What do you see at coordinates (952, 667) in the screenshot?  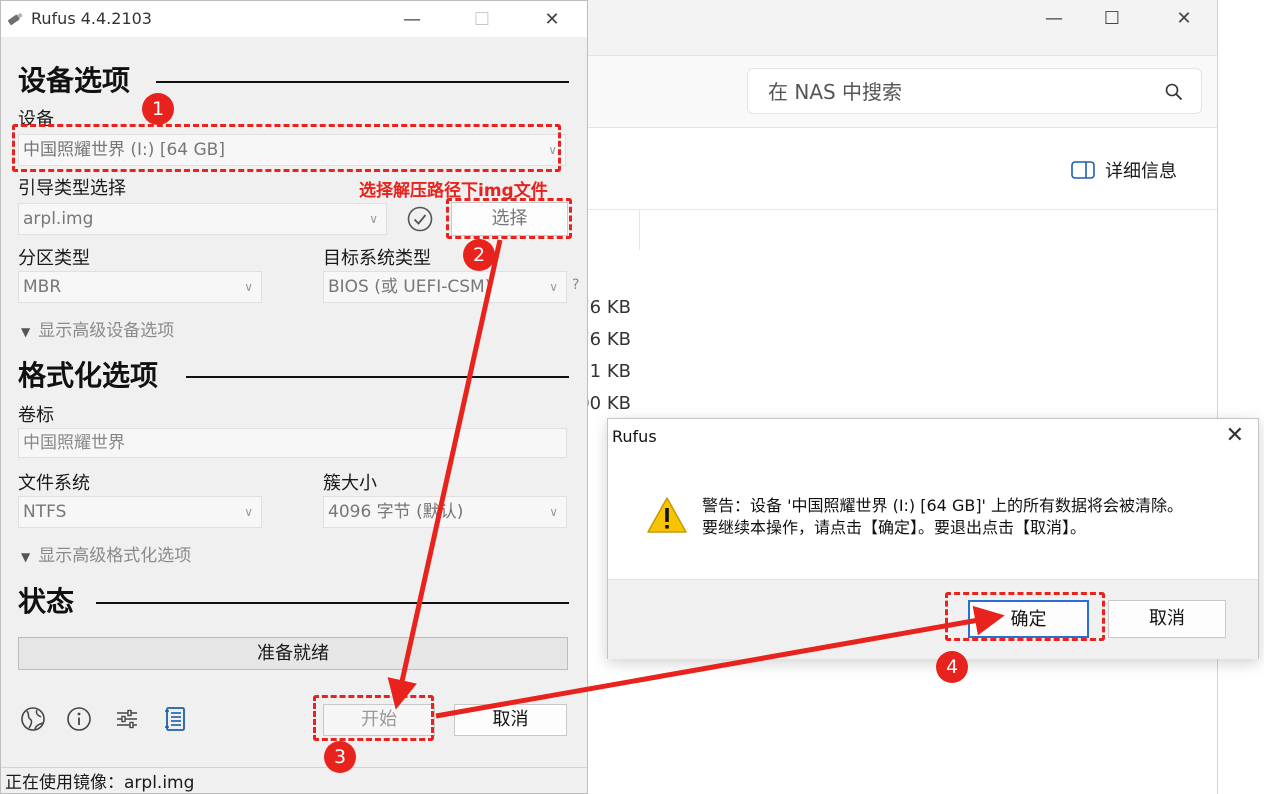 I see `step-badge-4: 4` at bounding box center [952, 667].